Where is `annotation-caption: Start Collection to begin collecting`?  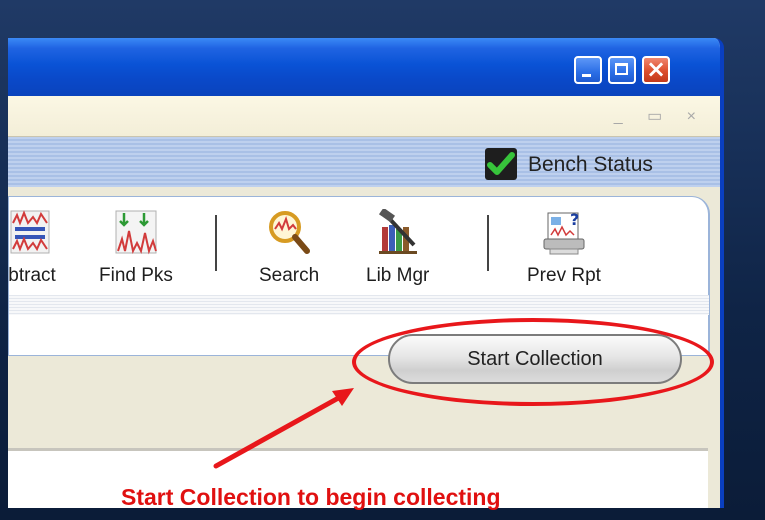 annotation-caption: Start Collection to begin collecting is located at coordinates (311, 497).